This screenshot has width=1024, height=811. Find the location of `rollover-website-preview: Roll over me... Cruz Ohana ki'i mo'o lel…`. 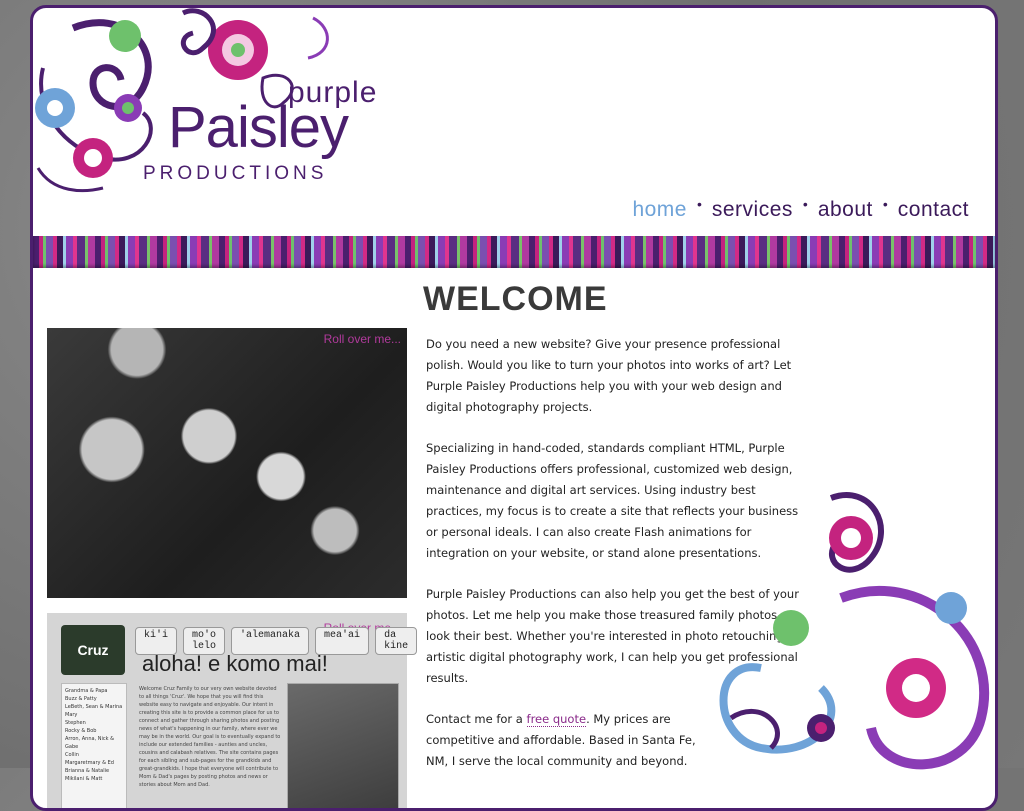

rollover-website-preview: Roll over me... Cruz Ohana ki'i mo'o lel… is located at coordinates (232, 710).